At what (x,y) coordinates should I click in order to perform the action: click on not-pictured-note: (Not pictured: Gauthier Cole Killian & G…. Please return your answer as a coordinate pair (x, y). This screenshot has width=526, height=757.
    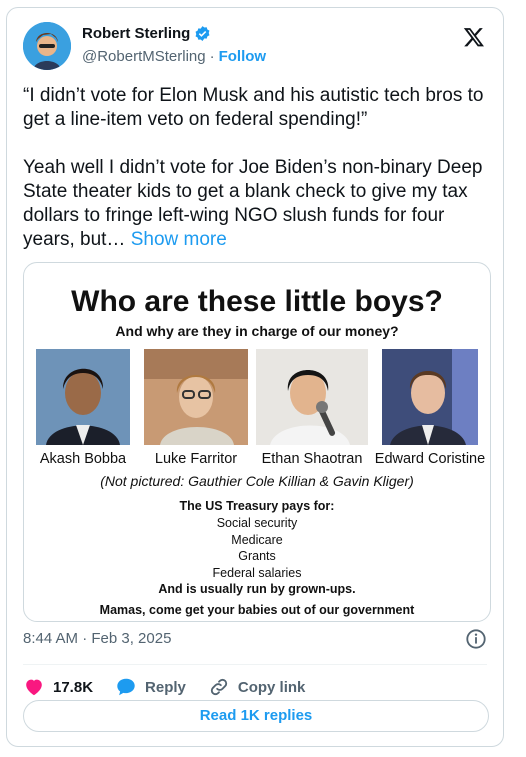
    Looking at the image, I should click on (257, 481).